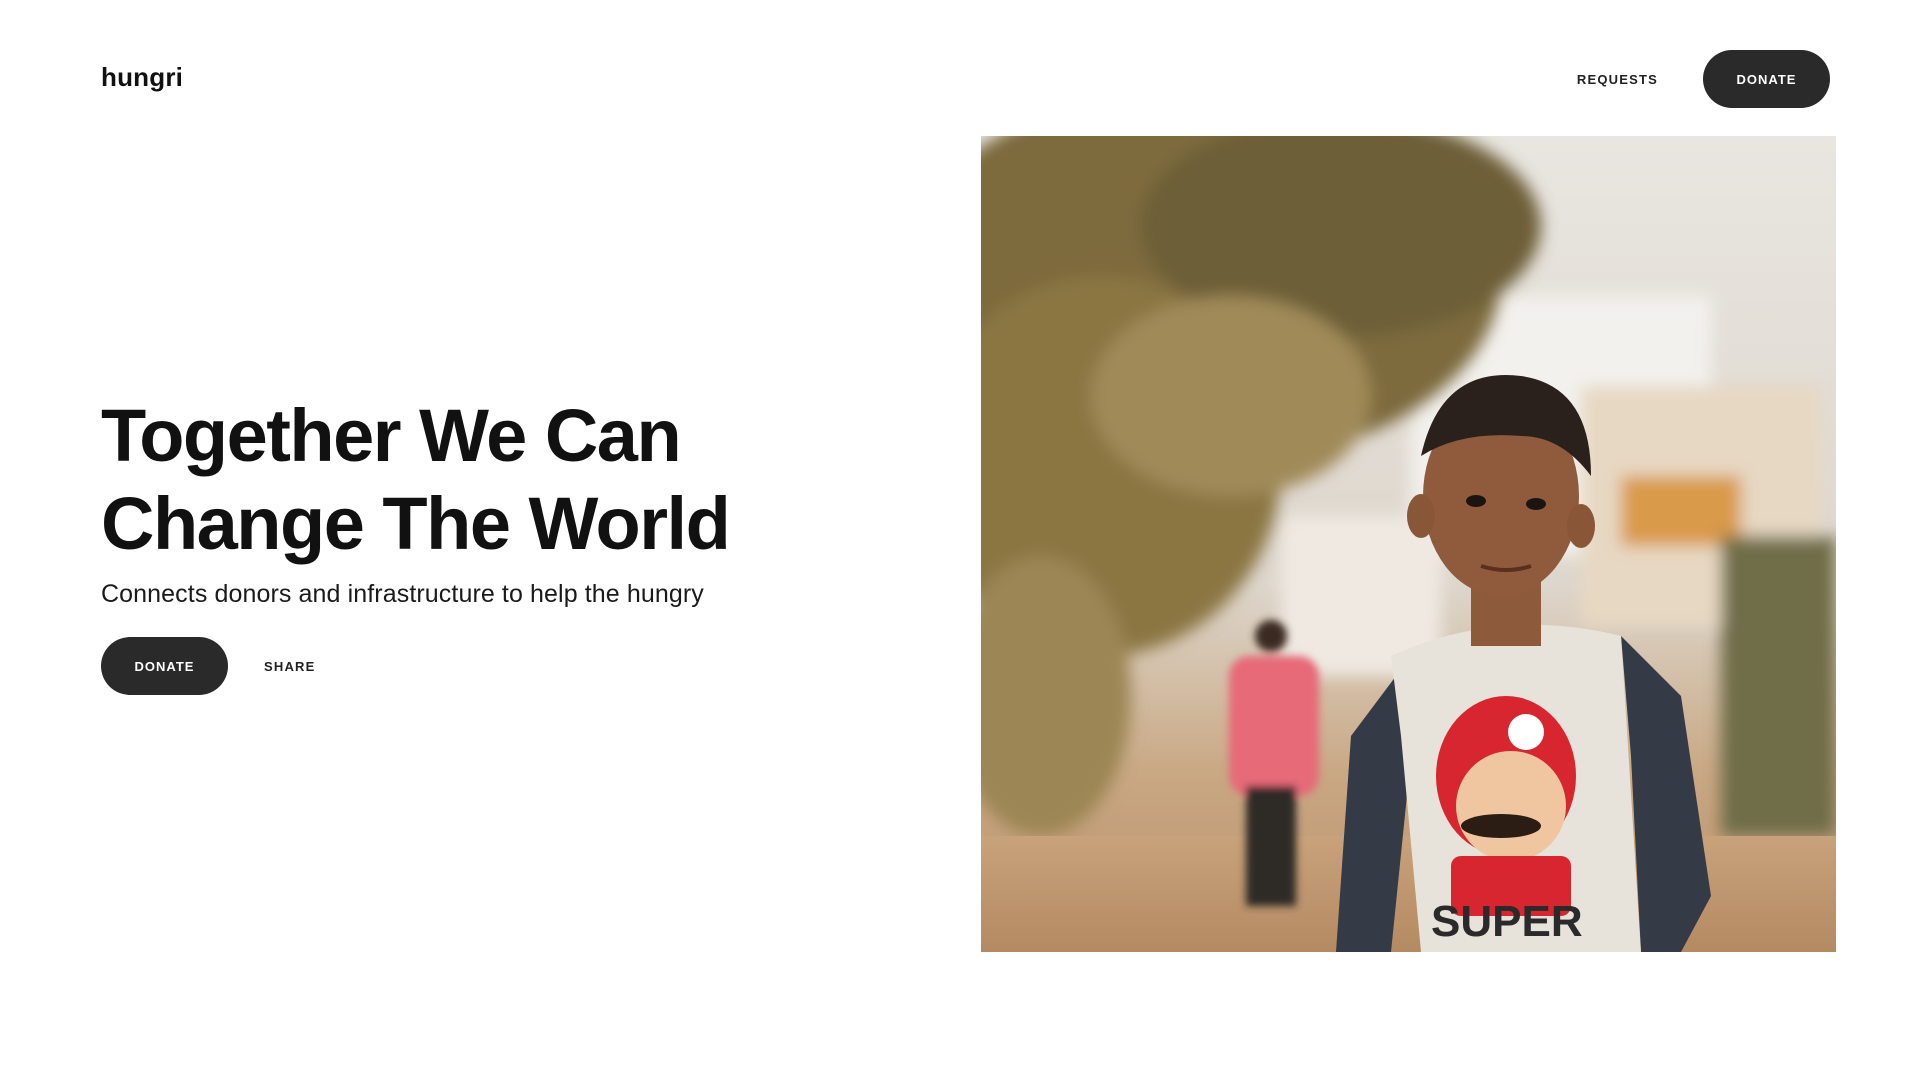 The width and height of the screenshot is (1920, 1080). What do you see at coordinates (481, 480) in the screenshot?
I see `hero-headline: Together We Can Change The World` at bounding box center [481, 480].